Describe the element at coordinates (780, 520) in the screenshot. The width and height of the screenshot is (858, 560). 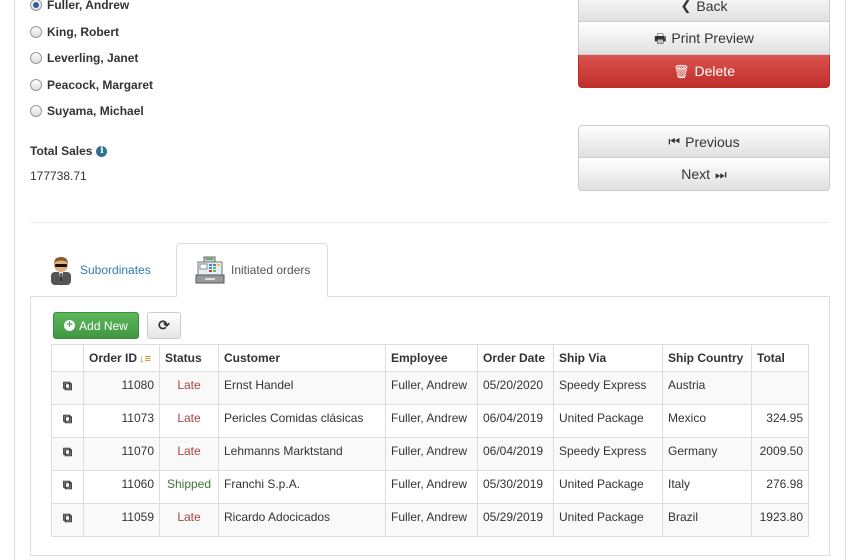
I see `total-cell: 1923.80` at that location.